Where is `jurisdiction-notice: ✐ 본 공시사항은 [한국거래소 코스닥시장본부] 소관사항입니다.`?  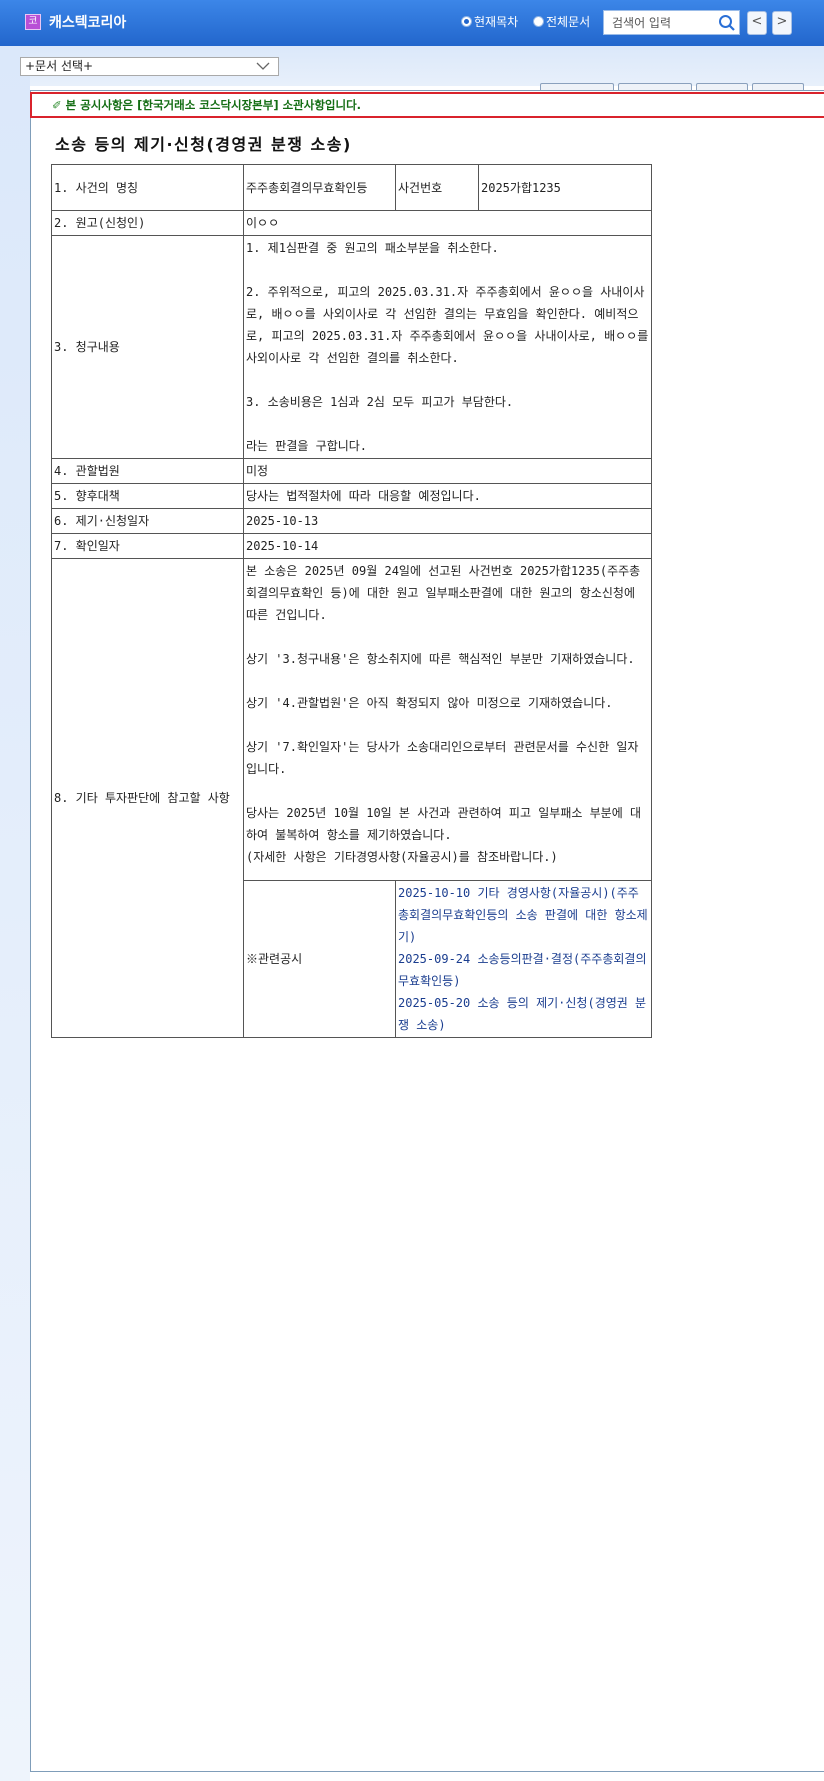
jurisdiction-notice: ✐ 본 공시사항은 [한국거래소 코스닥시장본부] 소관사항입니다. is located at coordinates (427, 105).